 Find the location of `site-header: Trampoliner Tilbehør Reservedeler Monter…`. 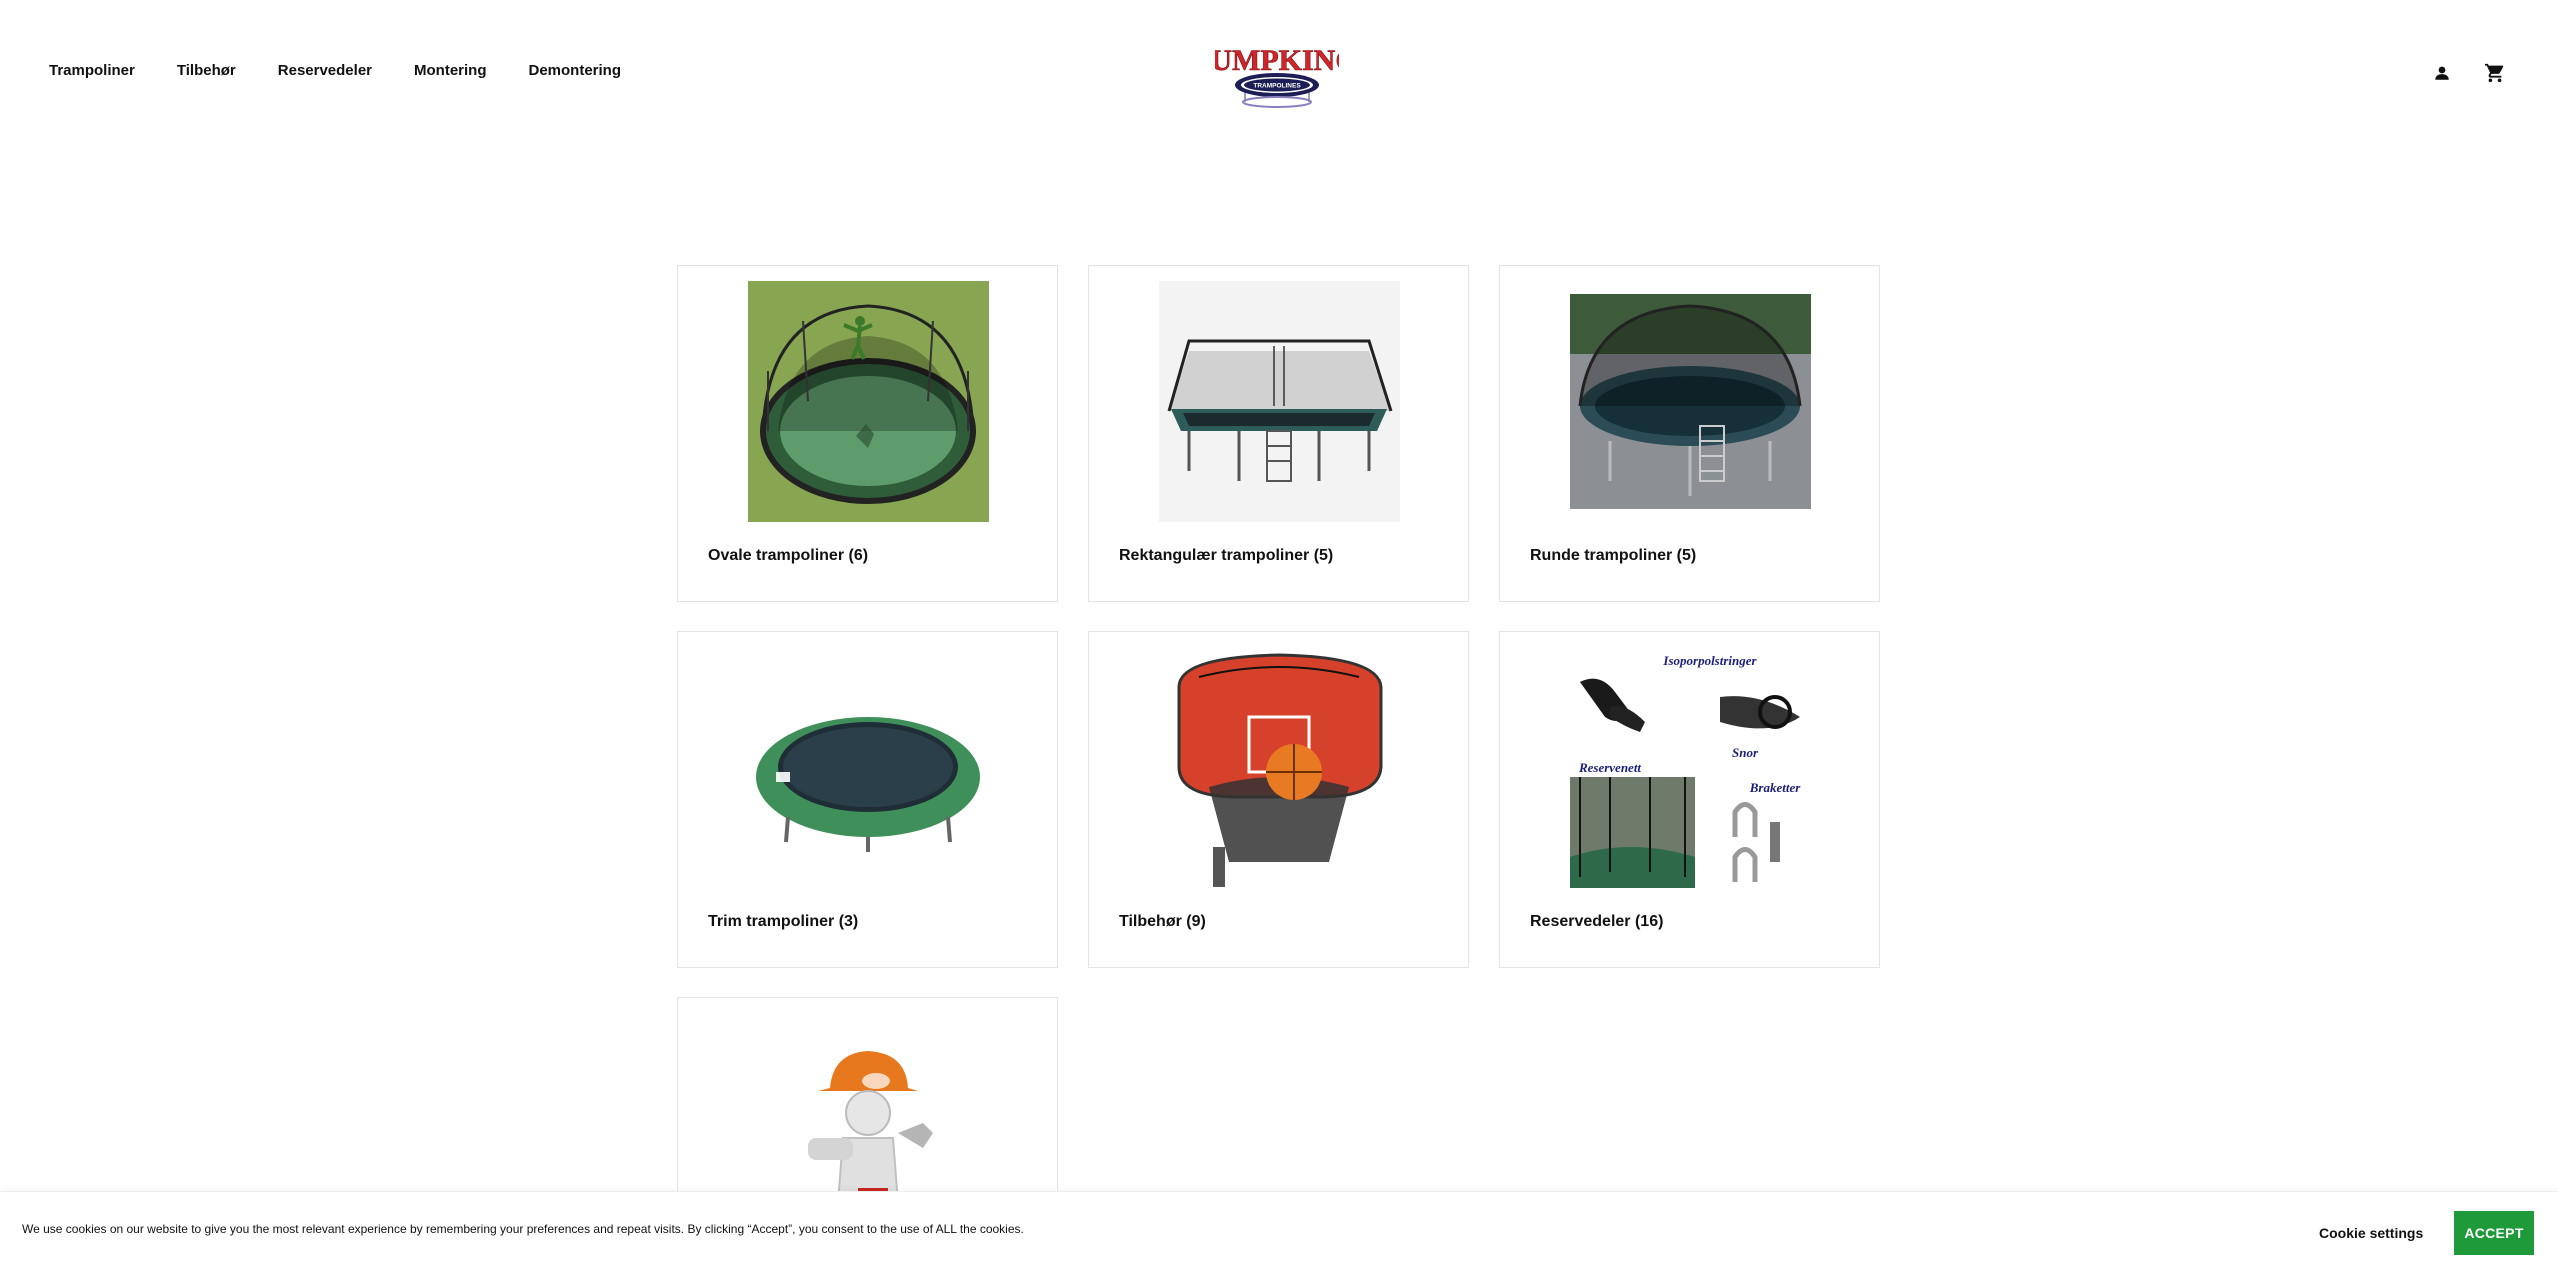

site-header: Trampoliner Tilbehør Reservedeler Monter… is located at coordinates (1279, 72).